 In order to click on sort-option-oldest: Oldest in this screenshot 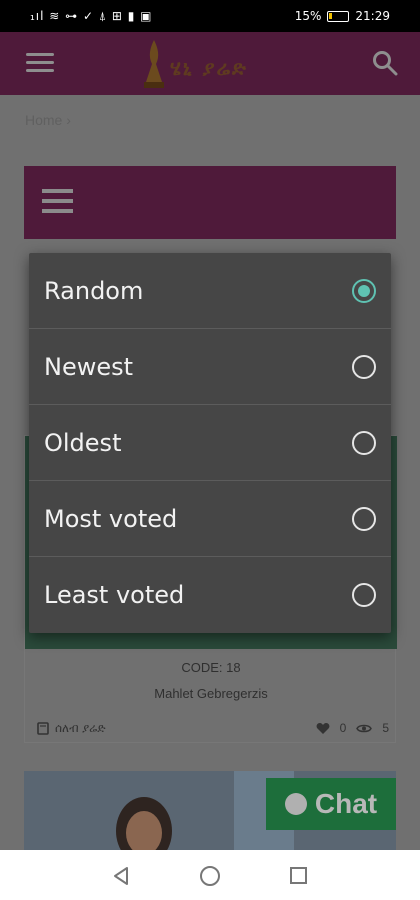, I will do `click(210, 443)`.